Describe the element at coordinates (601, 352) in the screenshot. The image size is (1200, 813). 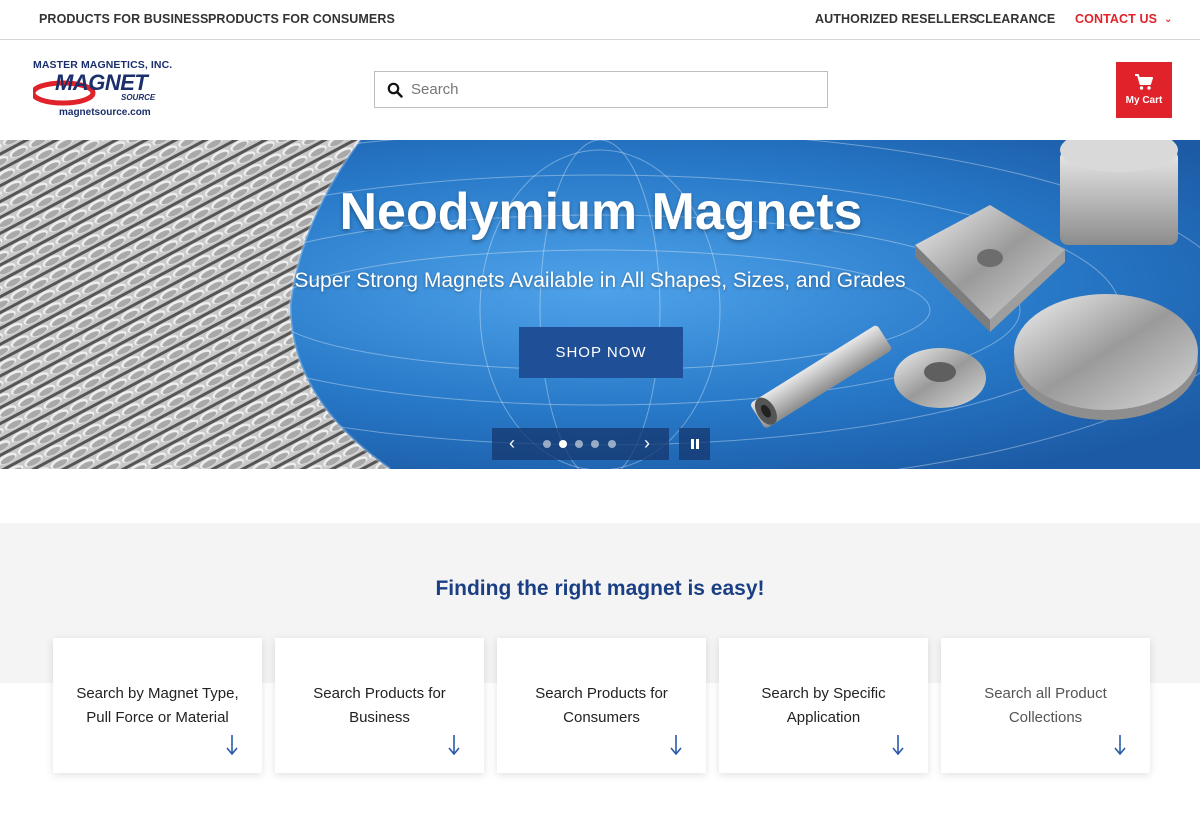
I see `shop-now-button: SHOP NOW` at that location.